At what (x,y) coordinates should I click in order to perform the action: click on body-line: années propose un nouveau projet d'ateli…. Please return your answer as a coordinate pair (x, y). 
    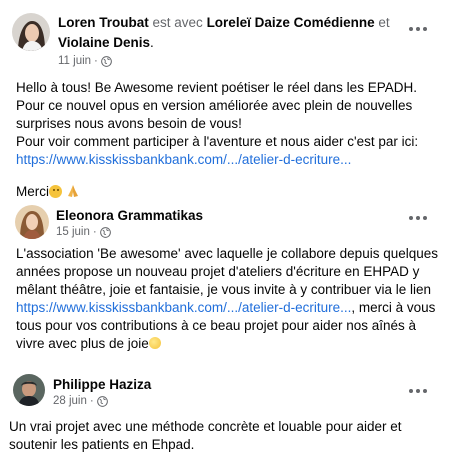
    Looking at the image, I should click on (218, 271).